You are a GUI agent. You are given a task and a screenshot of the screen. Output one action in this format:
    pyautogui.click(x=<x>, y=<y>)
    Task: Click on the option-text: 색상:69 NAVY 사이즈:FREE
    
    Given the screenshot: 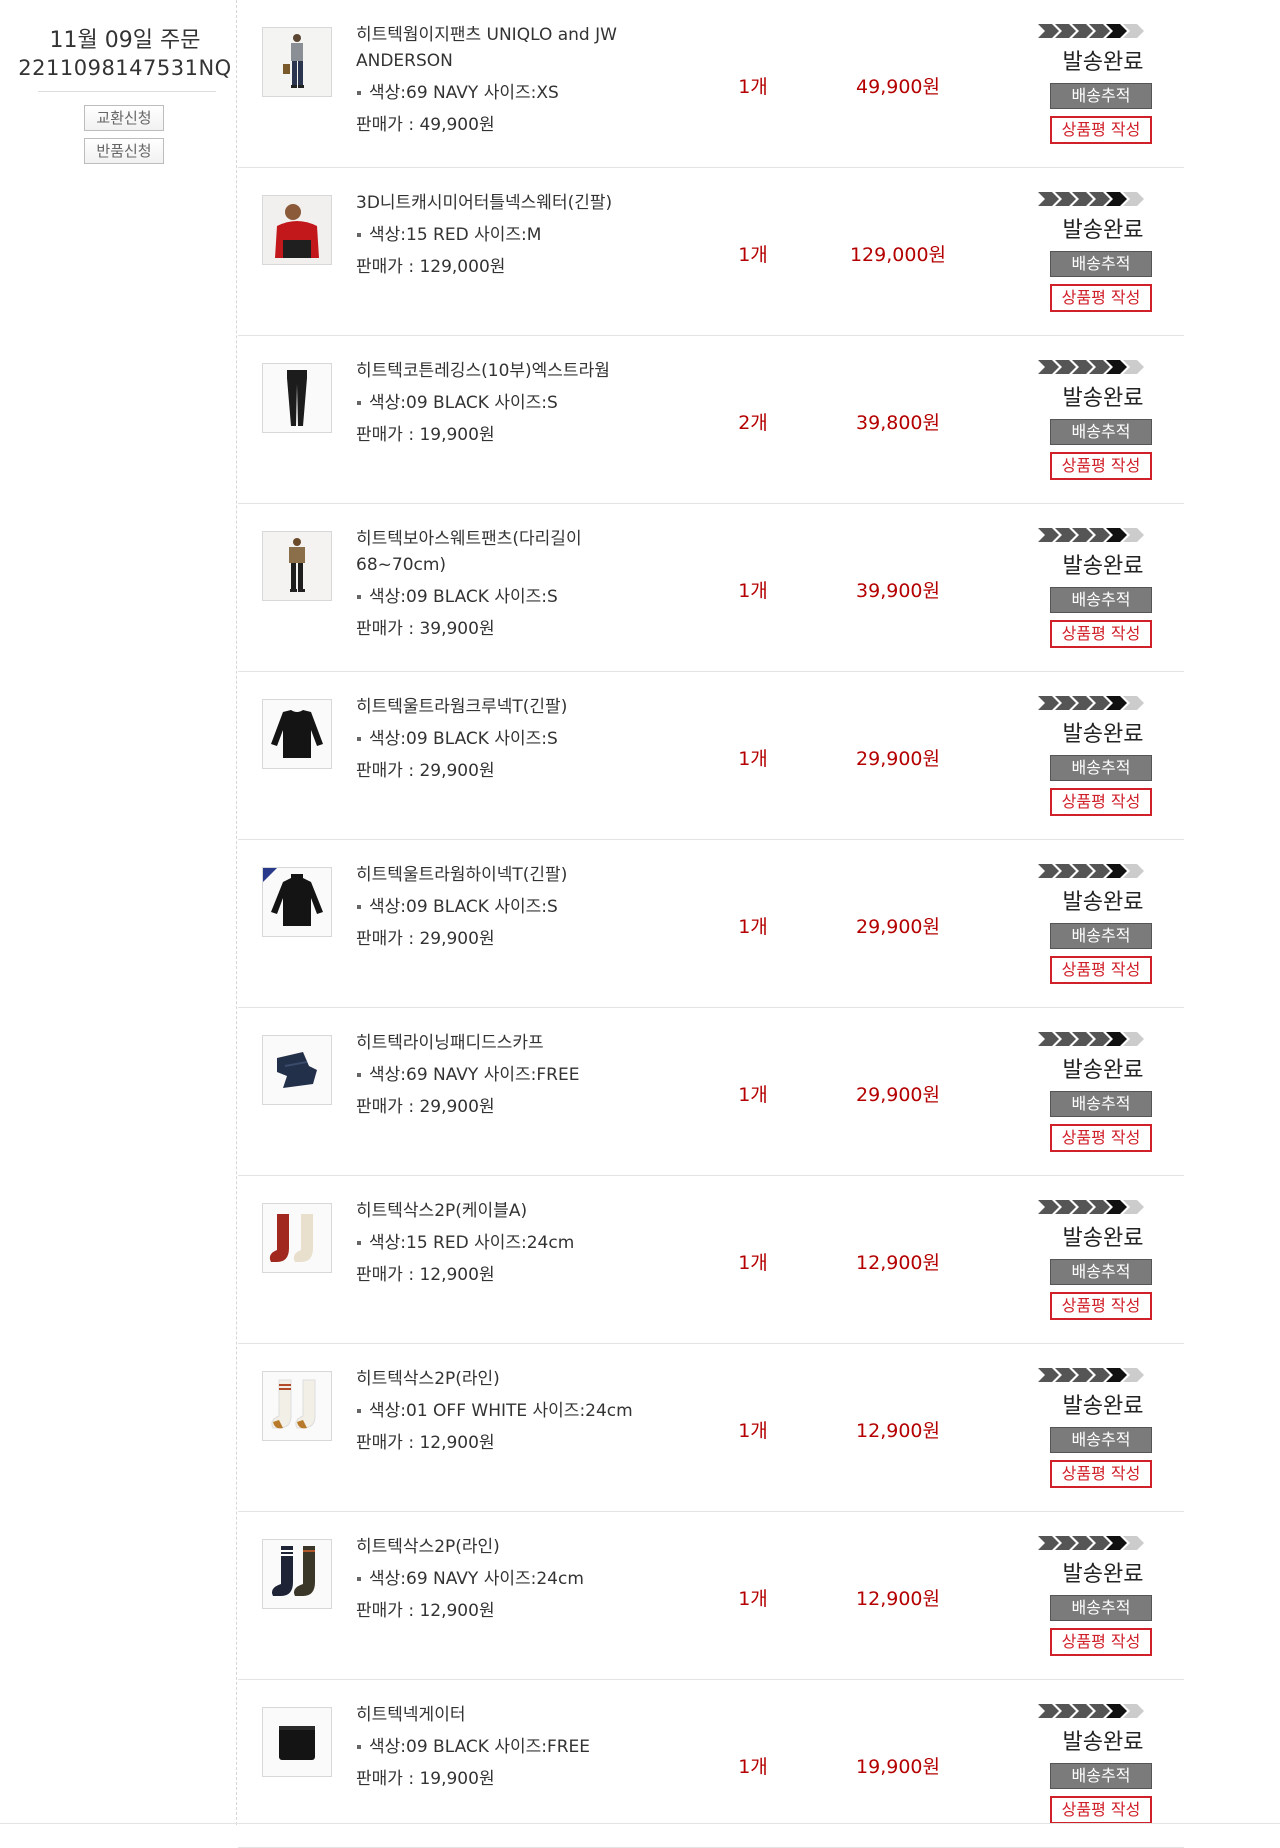 What is the action you would take?
    pyautogui.click(x=474, y=1075)
    